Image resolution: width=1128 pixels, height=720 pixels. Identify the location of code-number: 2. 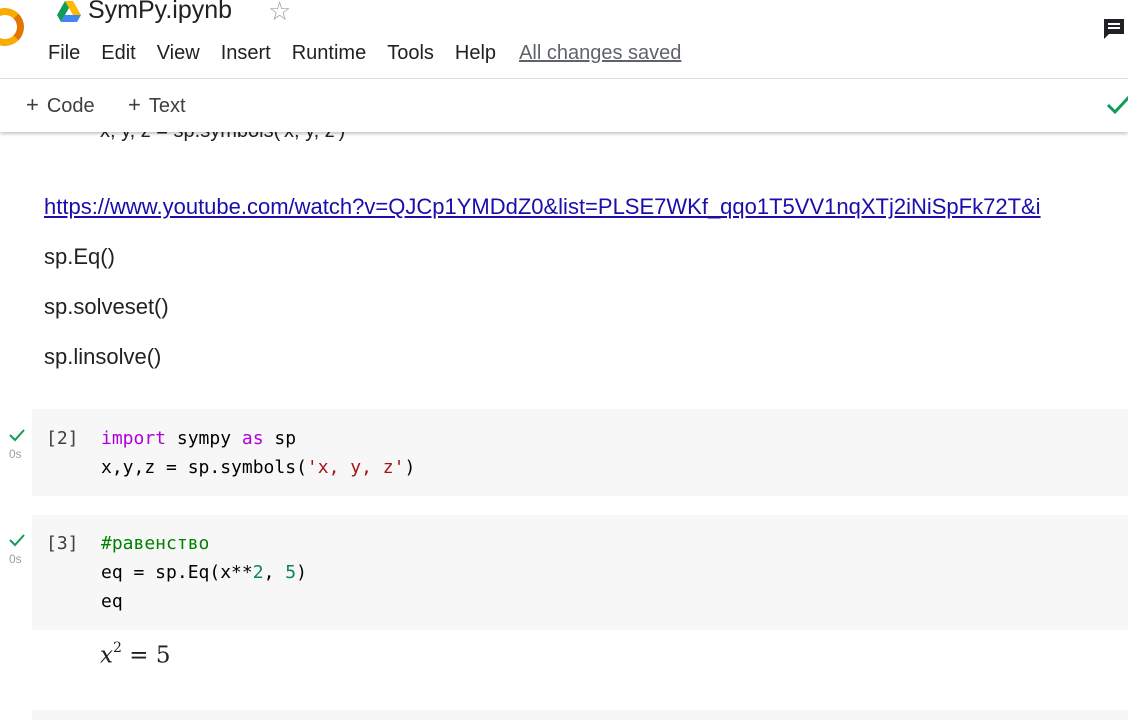
(258, 572).